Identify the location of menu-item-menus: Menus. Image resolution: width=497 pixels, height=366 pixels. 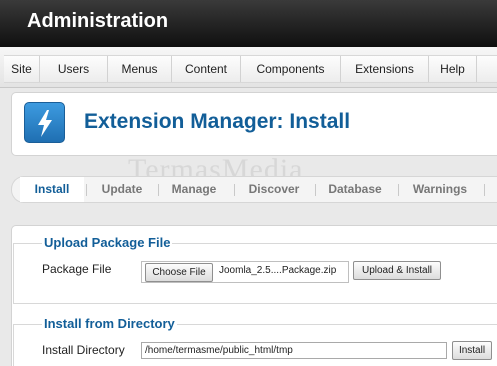
(140, 69).